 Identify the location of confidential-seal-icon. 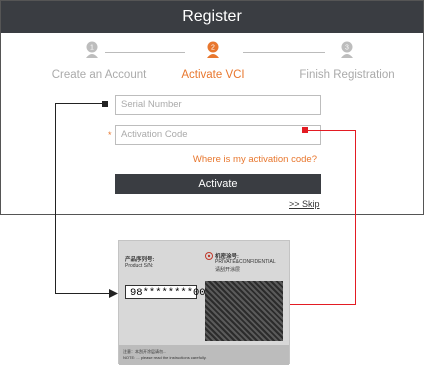
(209, 256).